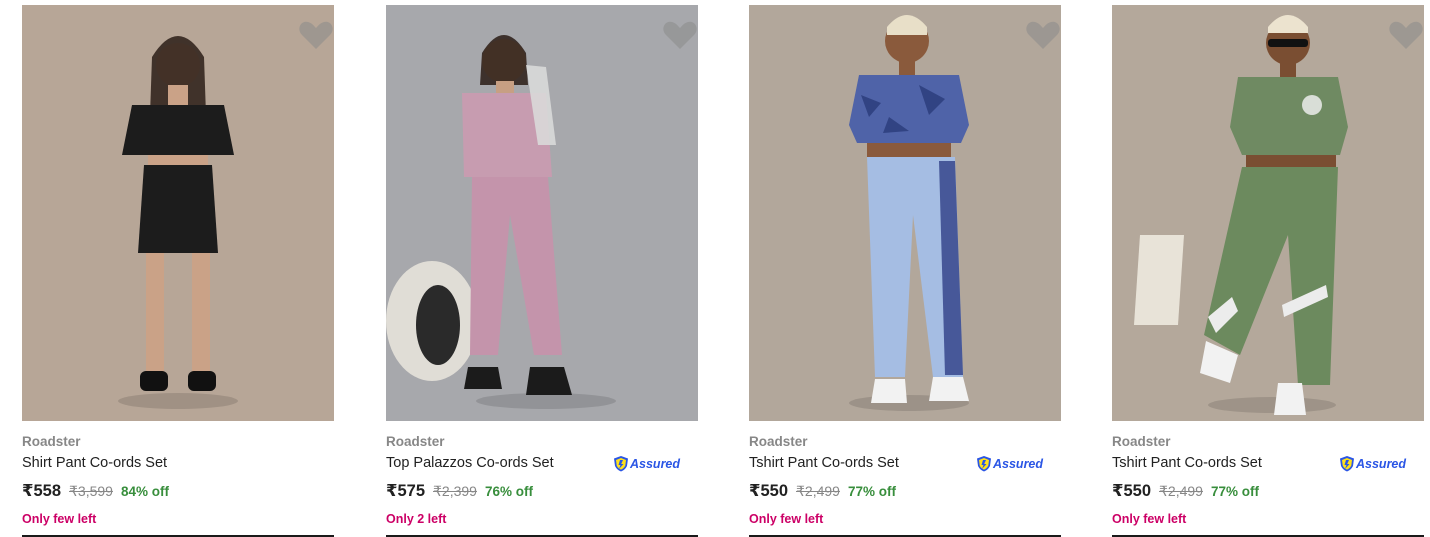  I want to click on price-row: ₹558 ₹3,599 84% off, so click(95, 491).